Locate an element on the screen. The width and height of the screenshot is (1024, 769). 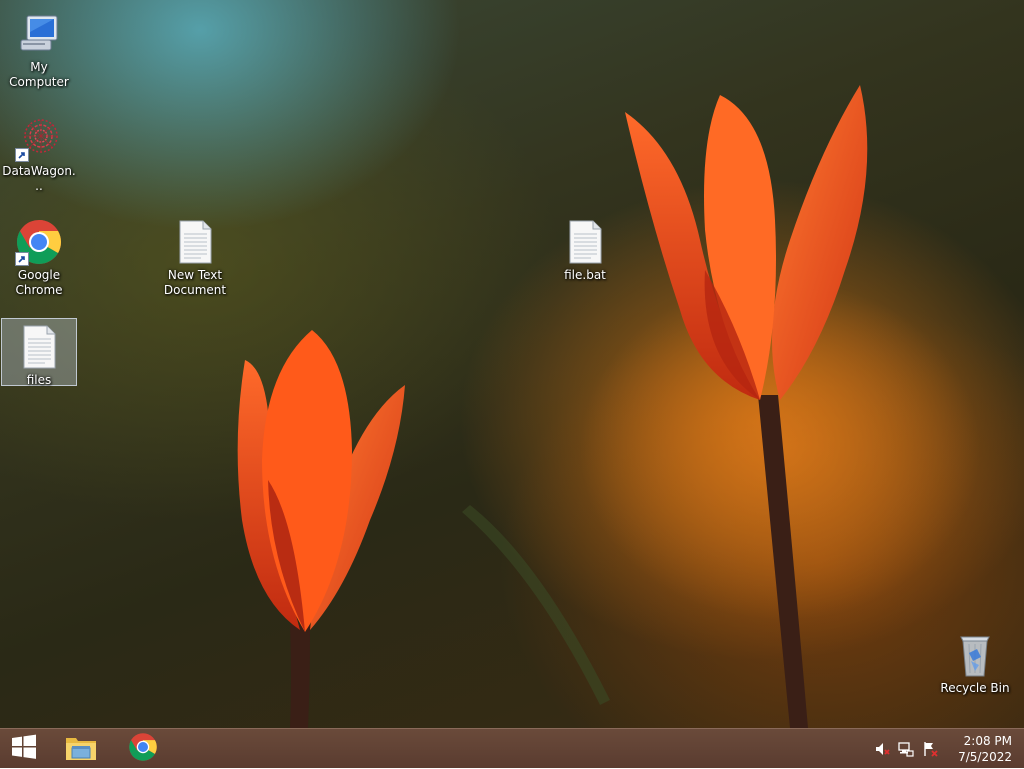
desktop-icon-label: file.bat is located at coordinates (585, 275).